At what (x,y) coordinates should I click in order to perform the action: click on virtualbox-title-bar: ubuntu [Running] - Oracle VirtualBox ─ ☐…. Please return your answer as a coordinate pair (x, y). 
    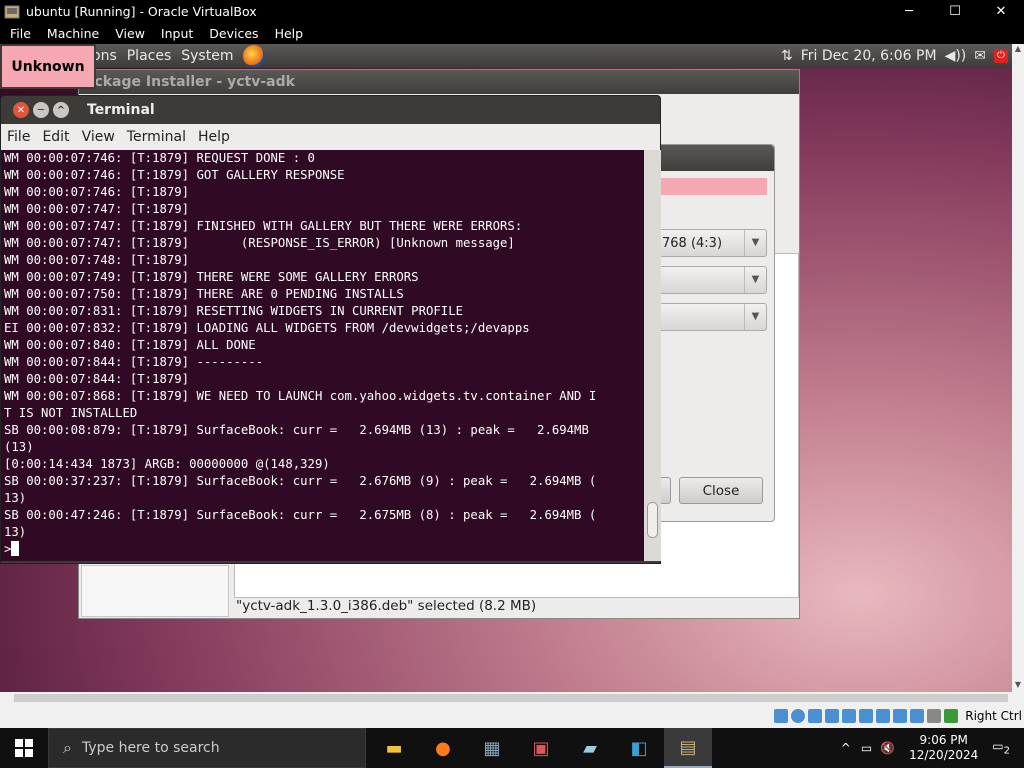
    Looking at the image, I should click on (512, 11).